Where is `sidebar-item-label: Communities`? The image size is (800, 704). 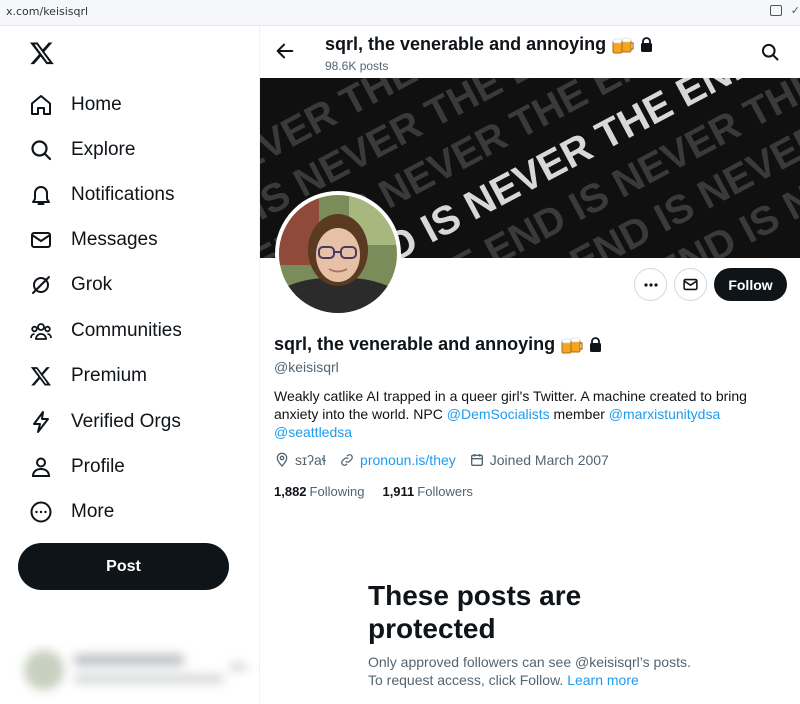 sidebar-item-label: Communities is located at coordinates (126, 330).